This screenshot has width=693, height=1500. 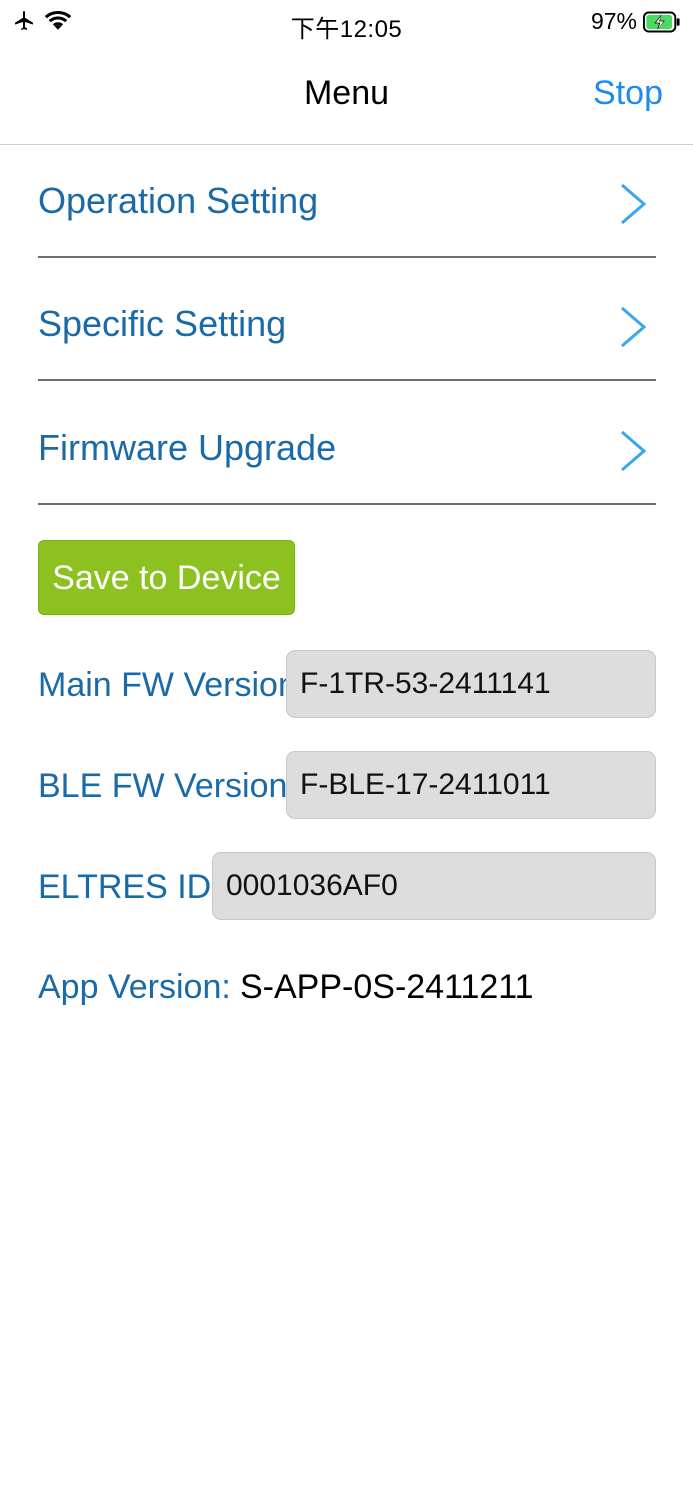 I want to click on main-fw-version-label: Main FW Version:, so click(x=172, y=685).